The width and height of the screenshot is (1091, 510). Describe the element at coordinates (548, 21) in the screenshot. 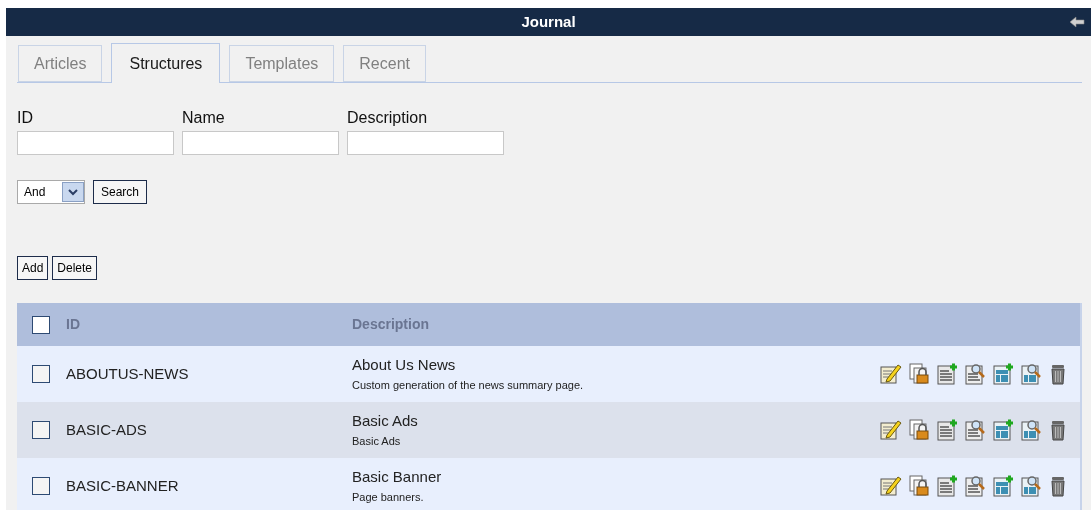

I see `window-title: Journal` at that location.